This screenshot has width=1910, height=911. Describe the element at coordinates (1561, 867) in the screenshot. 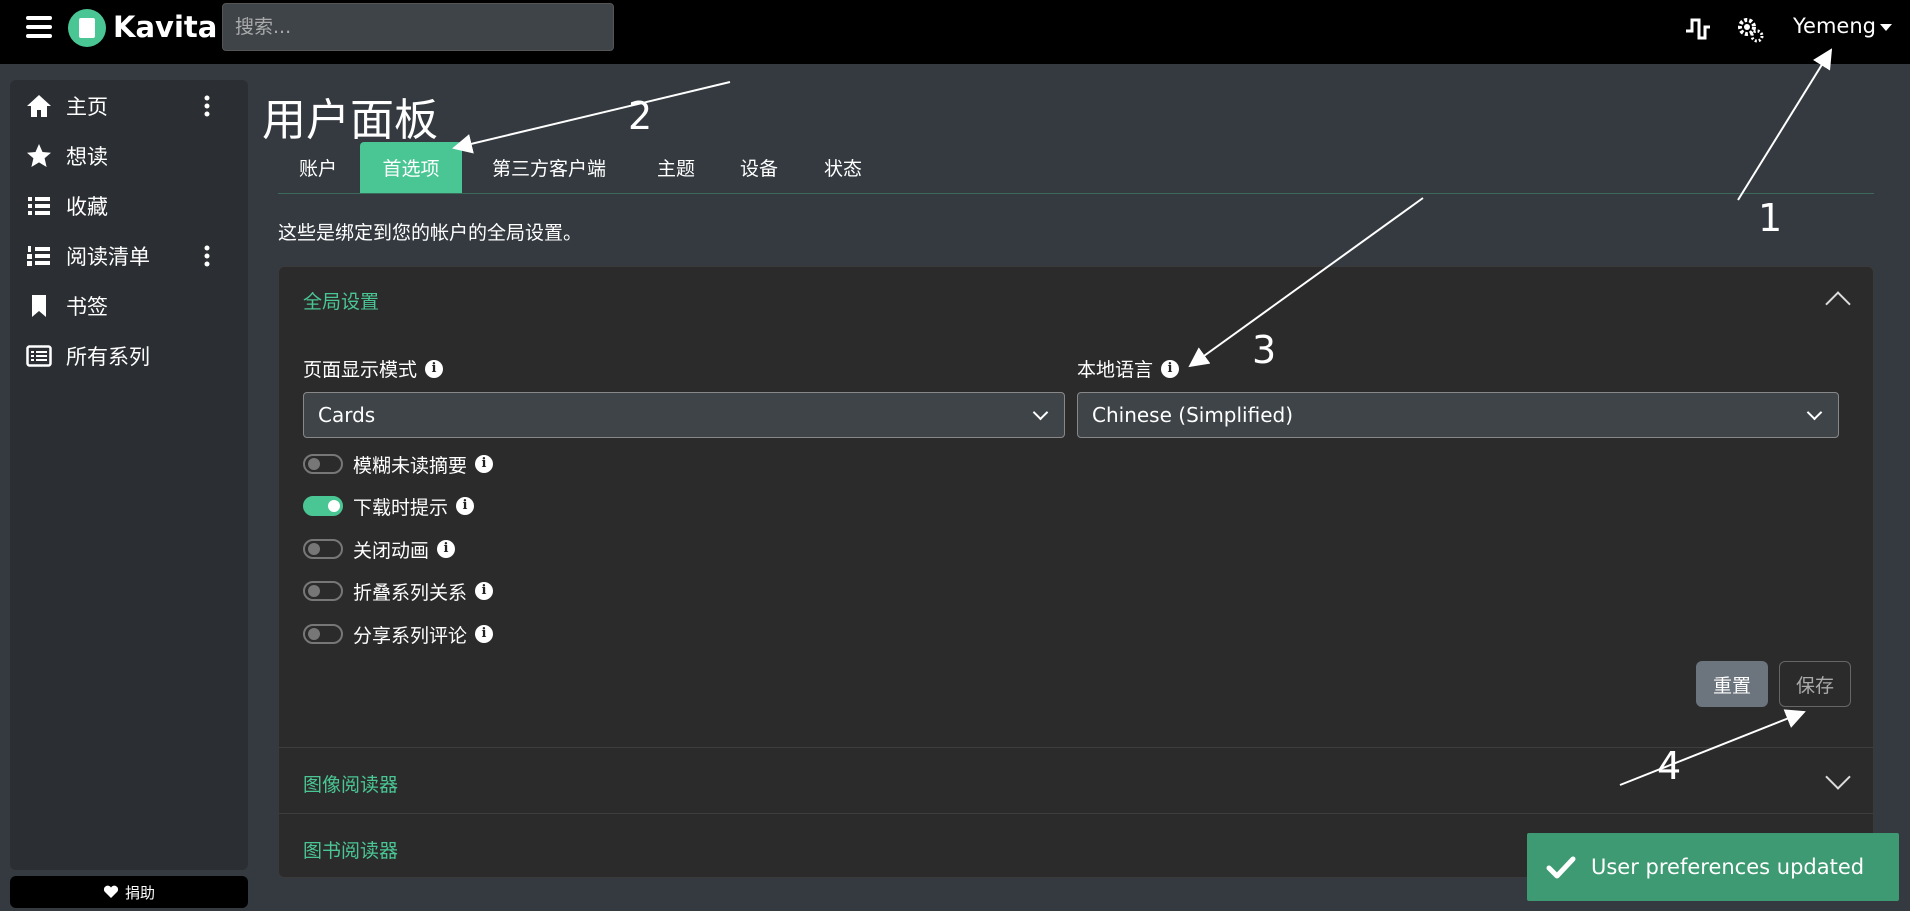

I see `checkmark-icon` at that location.